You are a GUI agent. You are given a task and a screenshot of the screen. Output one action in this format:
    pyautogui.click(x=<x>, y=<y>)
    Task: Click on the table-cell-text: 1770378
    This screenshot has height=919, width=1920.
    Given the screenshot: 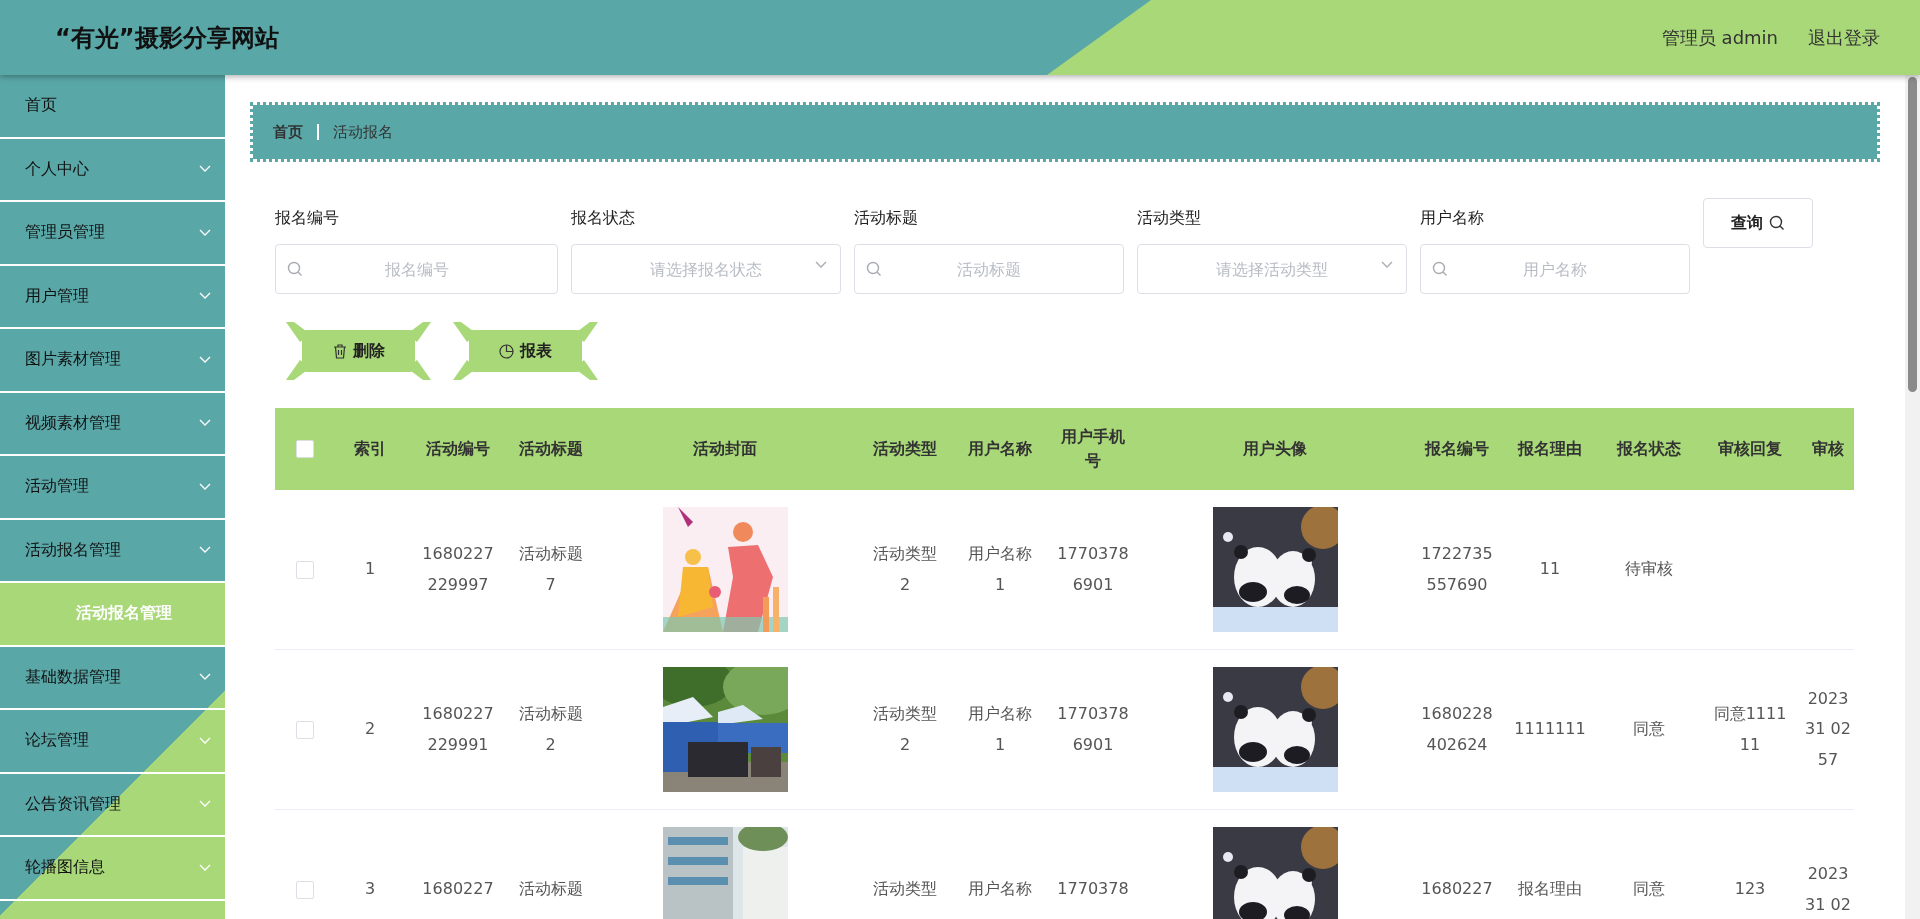 What is the action you would take?
    pyautogui.click(x=1093, y=889)
    